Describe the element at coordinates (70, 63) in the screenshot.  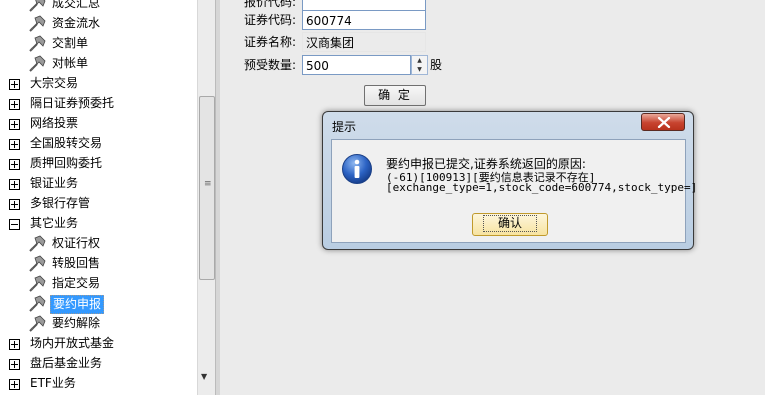
I see `tree-item-label: 对帐单` at that location.